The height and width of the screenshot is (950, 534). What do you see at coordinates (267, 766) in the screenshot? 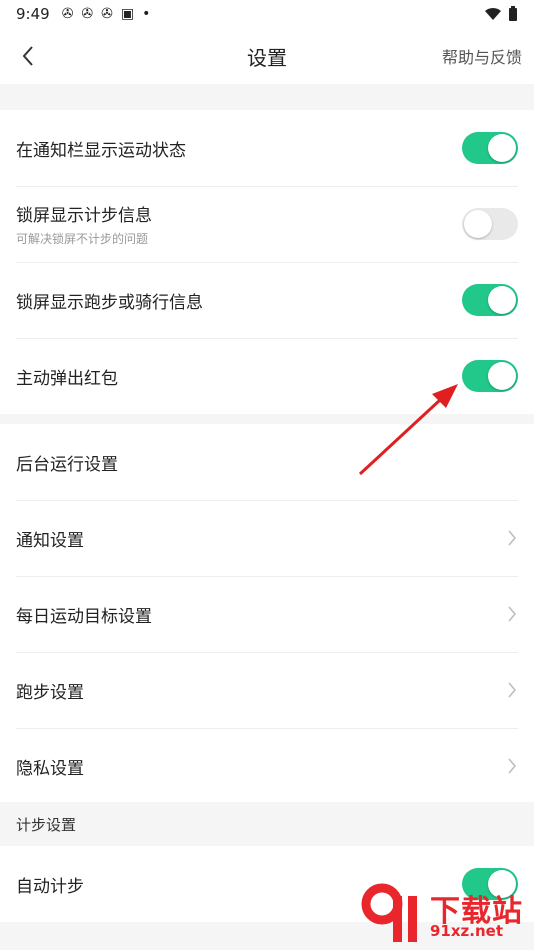
I see `settings-row-privacy: 隐私设置` at bounding box center [267, 766].